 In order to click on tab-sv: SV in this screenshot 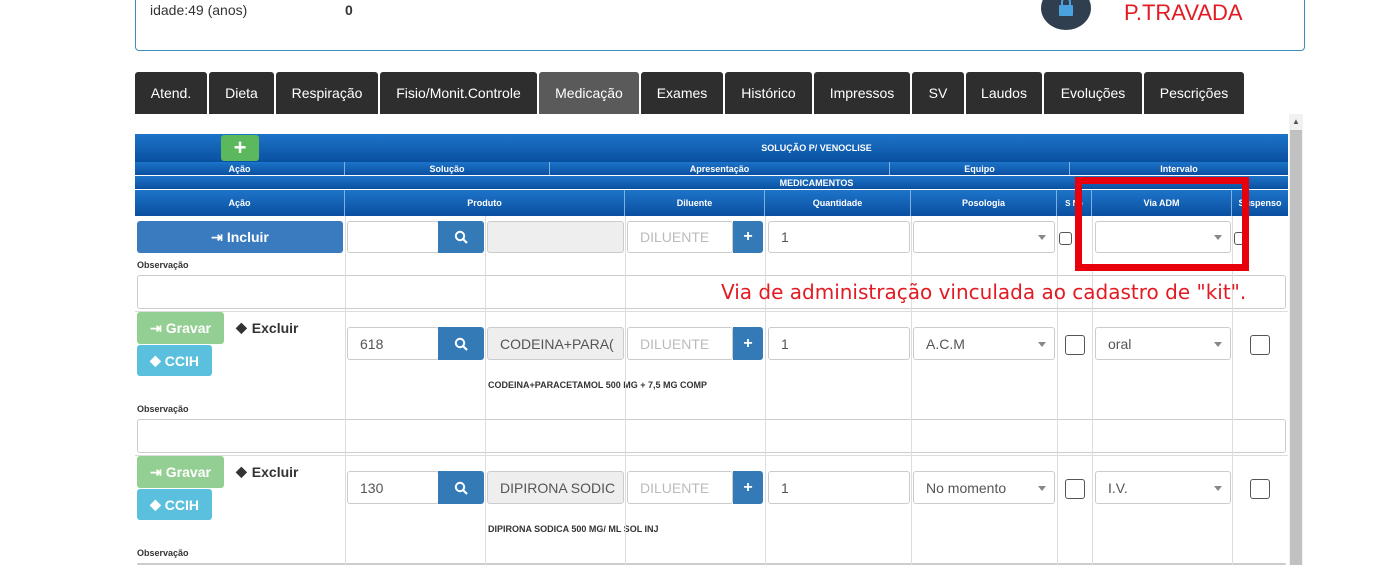, I will do `click(938, 93)`.